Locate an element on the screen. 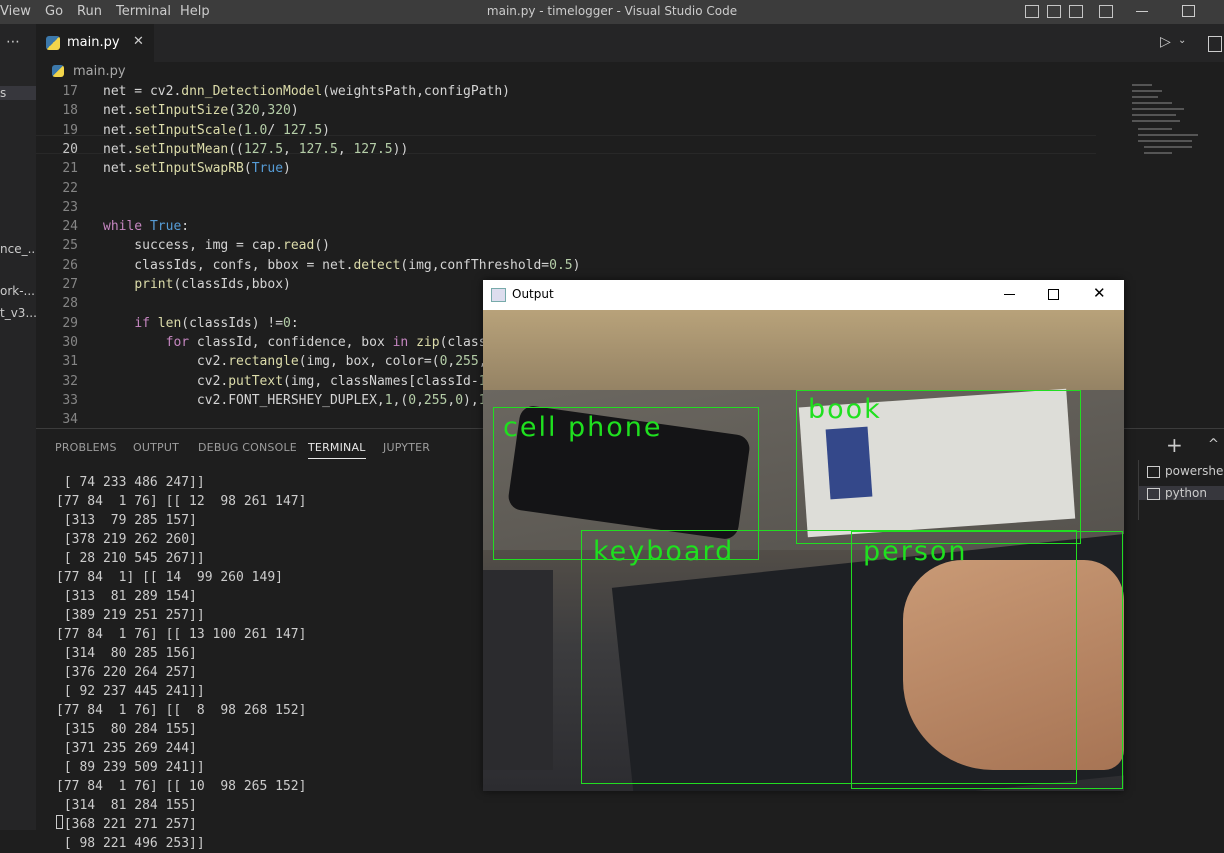 The width and height of the screenshot is (1224, 853). terminal-line: [77 84 1 76] [[ 13 100 261 147] is located at coordinates (181, 634).